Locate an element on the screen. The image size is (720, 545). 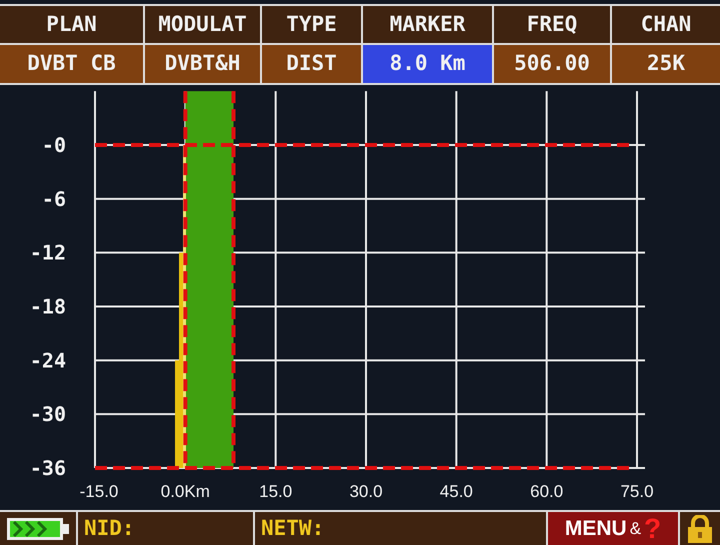
column-header: MARKER is located at coordinates (427, 24).